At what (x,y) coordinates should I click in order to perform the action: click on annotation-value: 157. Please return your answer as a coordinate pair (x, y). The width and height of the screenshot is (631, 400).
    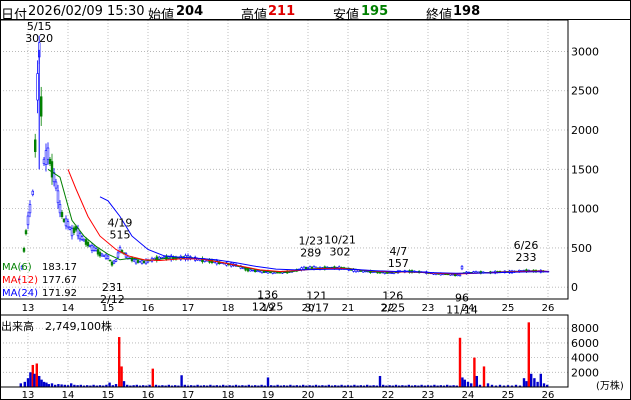
    Looking at the image, I should click on (398, 263).